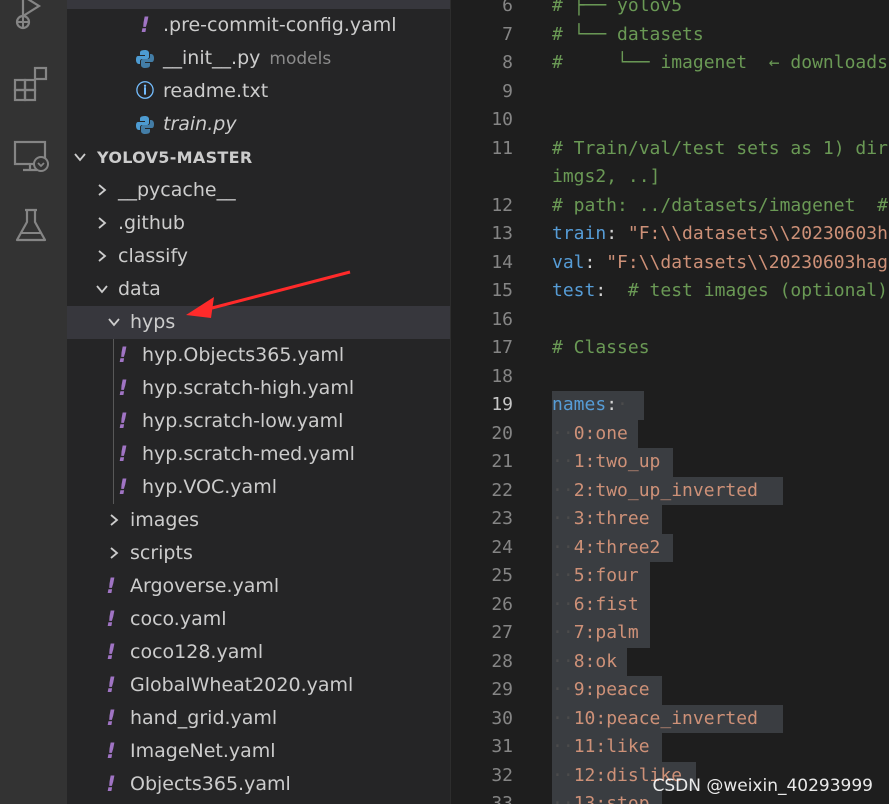 This screenshot has height=804, width=889. I want to click on code-line: ··11:like, so click(601, 747).